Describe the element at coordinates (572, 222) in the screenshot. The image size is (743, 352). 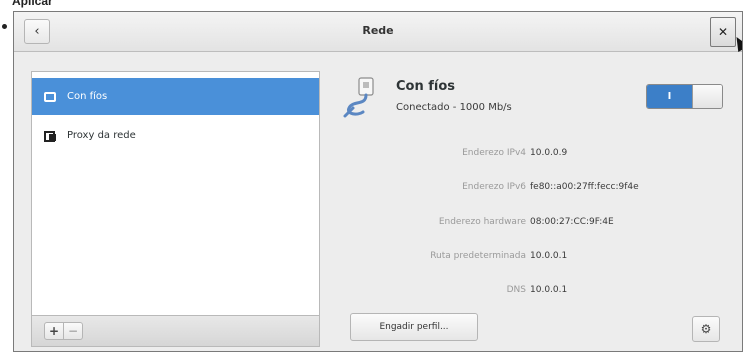
I see `detail-value: 08:00:27:CC:9F:4E` at that location.